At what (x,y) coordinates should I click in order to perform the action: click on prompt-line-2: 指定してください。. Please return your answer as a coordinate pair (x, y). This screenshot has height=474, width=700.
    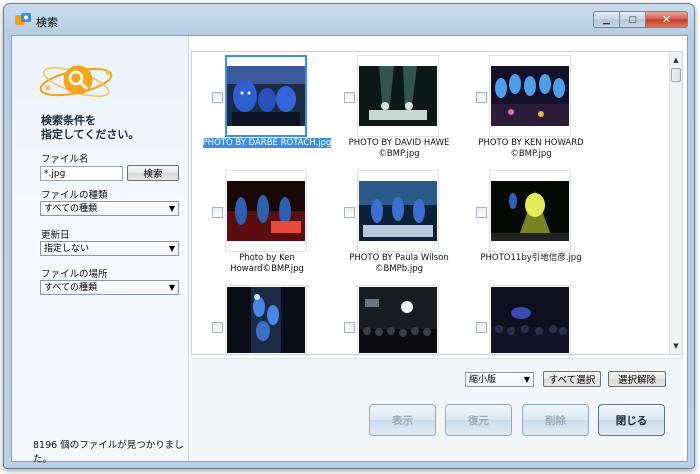
    Looking at the image, I should click on (90, 134).